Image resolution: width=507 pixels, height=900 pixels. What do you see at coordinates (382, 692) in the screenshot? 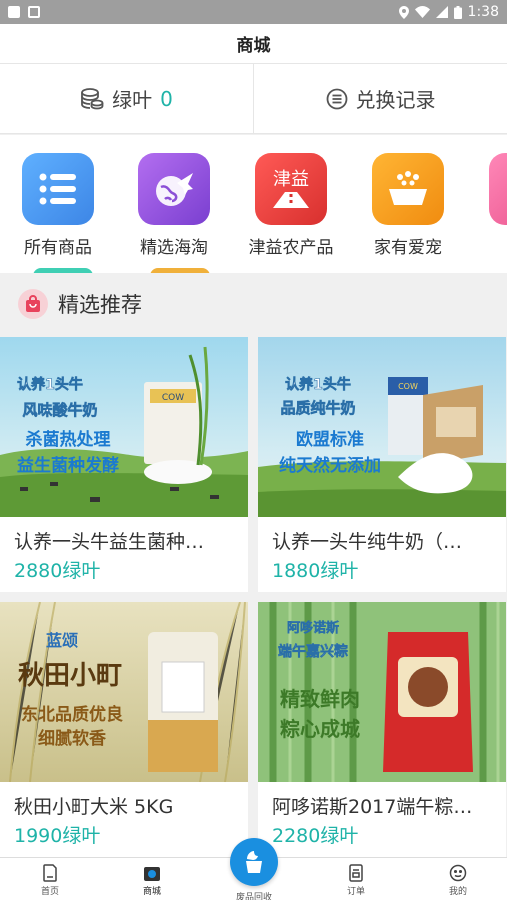
I see `product-image: 阿哆诺斯 端午嘉兴粽 精致鲜肉 粽心成城` at bounding box center [382, 692].